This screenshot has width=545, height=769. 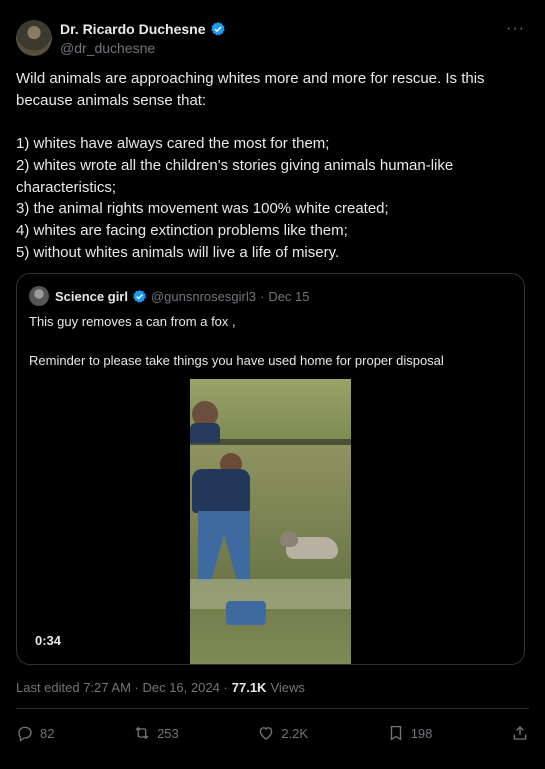 What do you see at coordinates (48, 640) in the screenshot?
I see `video-duration: 0:34` at bounding box center [48, 640].